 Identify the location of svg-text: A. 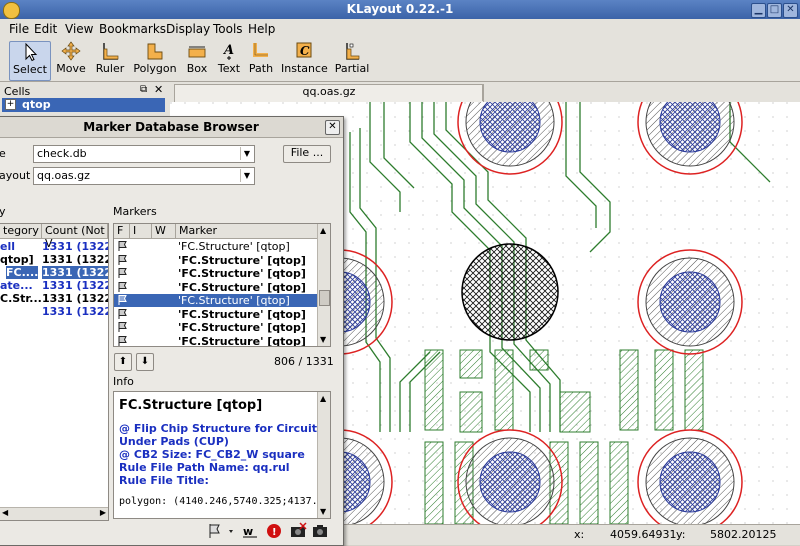
(228, 50).